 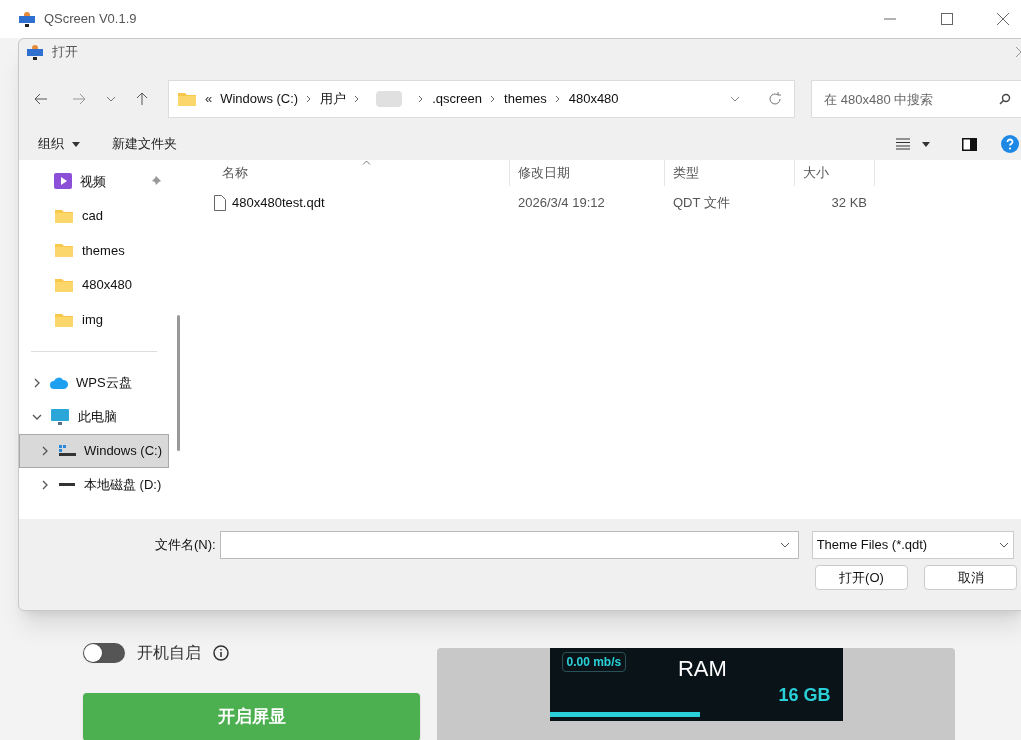 What do you see at coordinates (804, 695) in the screenshot?
I see `gauge-value: 16 GB` at bounding box center [804, 695].